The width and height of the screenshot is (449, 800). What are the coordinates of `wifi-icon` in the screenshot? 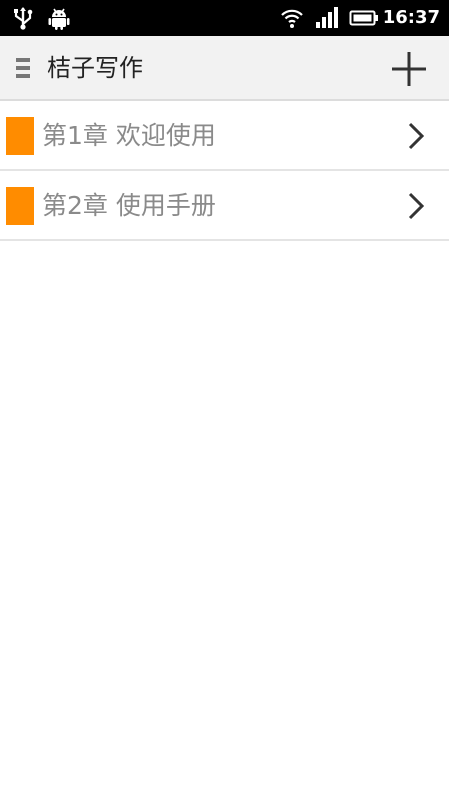 It's located at (292, 18).